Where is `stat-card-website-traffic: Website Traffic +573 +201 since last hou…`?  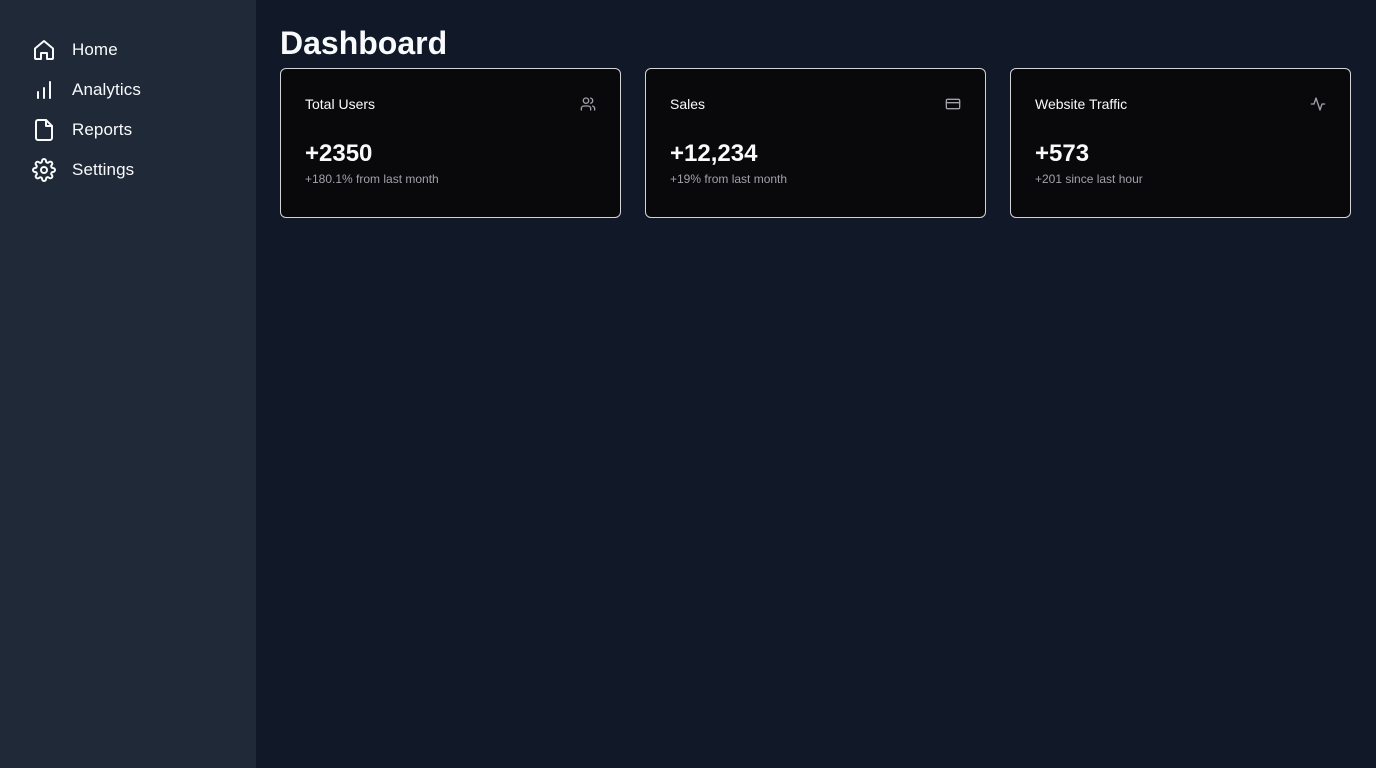
stat-card-website-traffic: Website Traffic +573 +201 since last hou… is located at coordinates (1180, 143).